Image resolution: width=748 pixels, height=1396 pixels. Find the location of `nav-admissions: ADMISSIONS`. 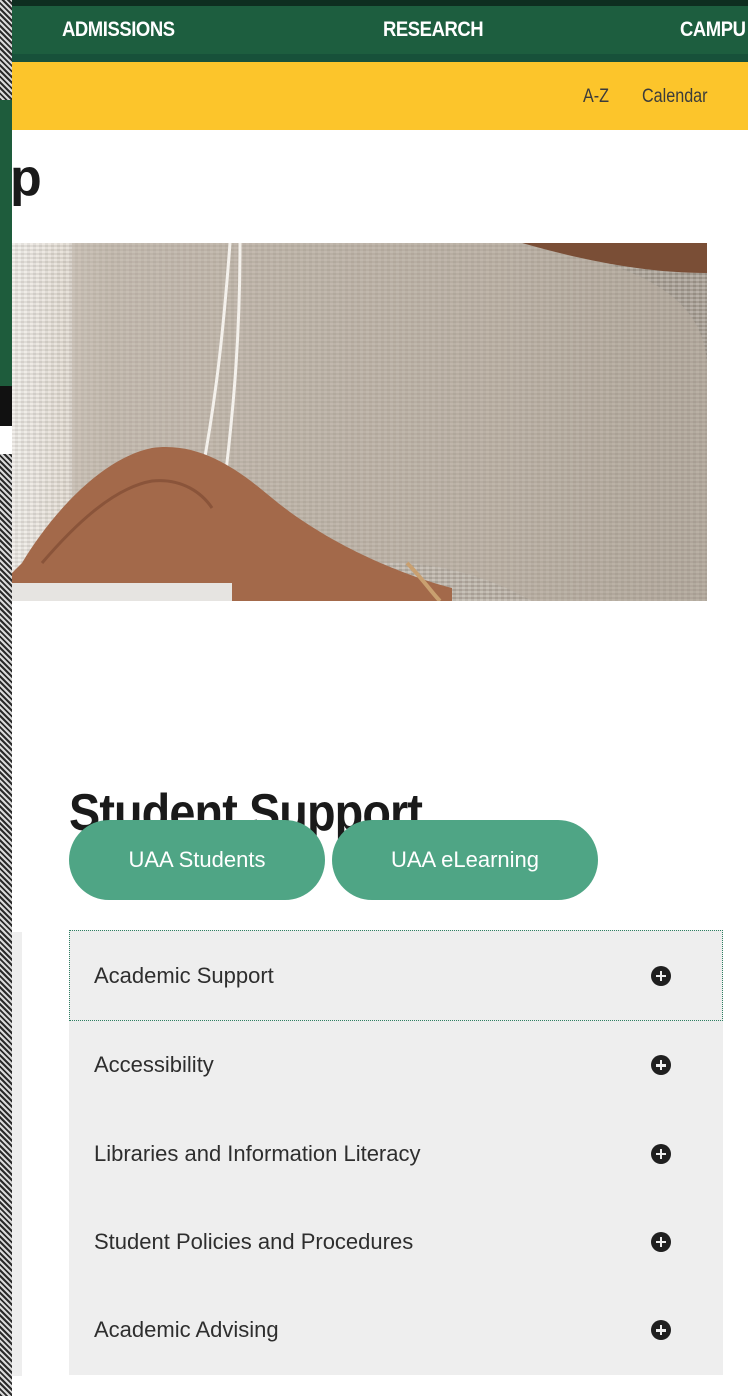

nav-admissions: ADMISSIONS is located at coordinates (118, 30).